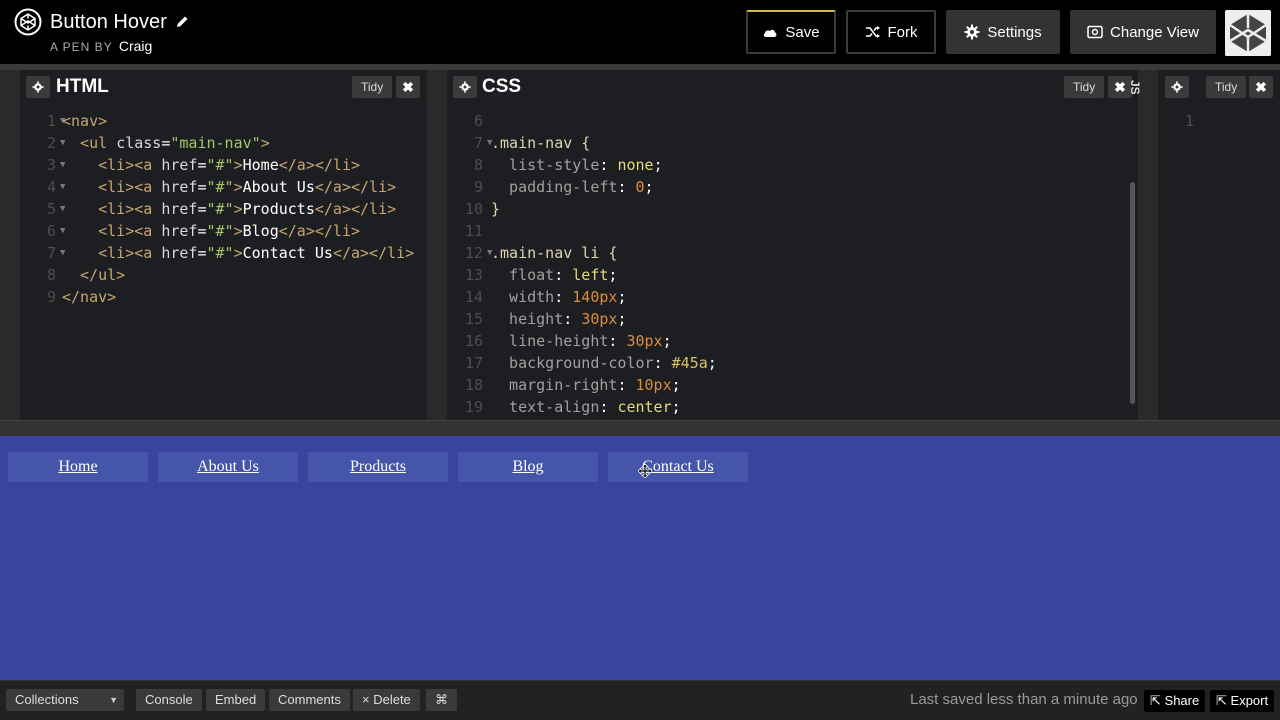 The height and width of the screenshot is (720, 1280). What do you see at coordinates (792, 231) in the screenshot?
I see `code-line: 11` at bounding box center [792, 231].